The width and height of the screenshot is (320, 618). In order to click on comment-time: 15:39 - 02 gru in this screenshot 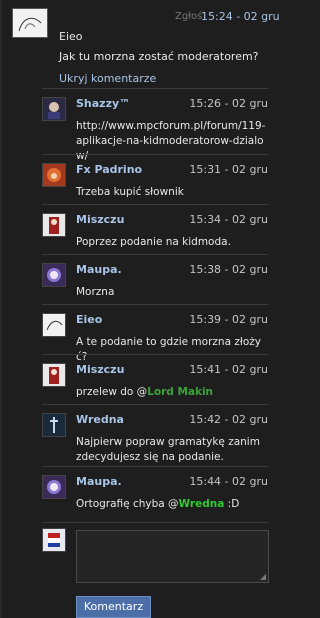, I will do `click(228, 319)`.